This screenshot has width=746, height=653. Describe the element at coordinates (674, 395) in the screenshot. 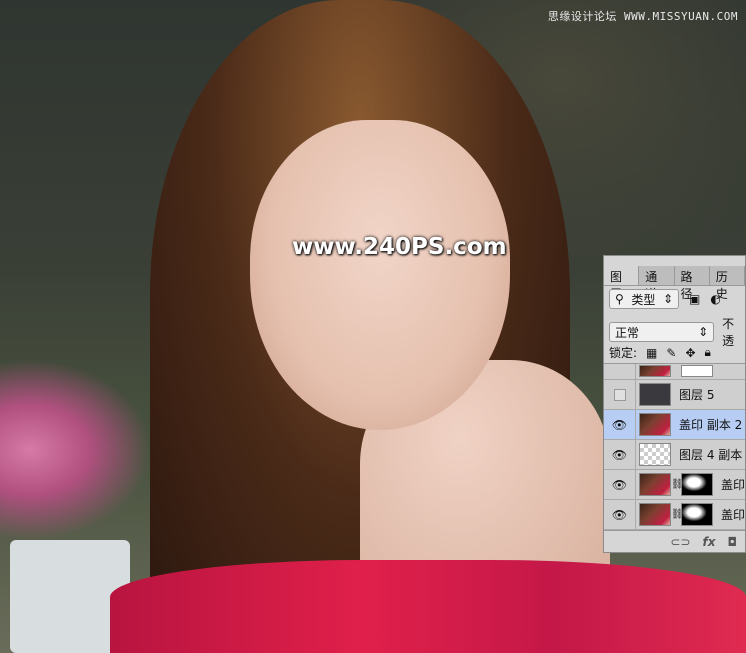

I see `layer-row: 图层 5` at that location.